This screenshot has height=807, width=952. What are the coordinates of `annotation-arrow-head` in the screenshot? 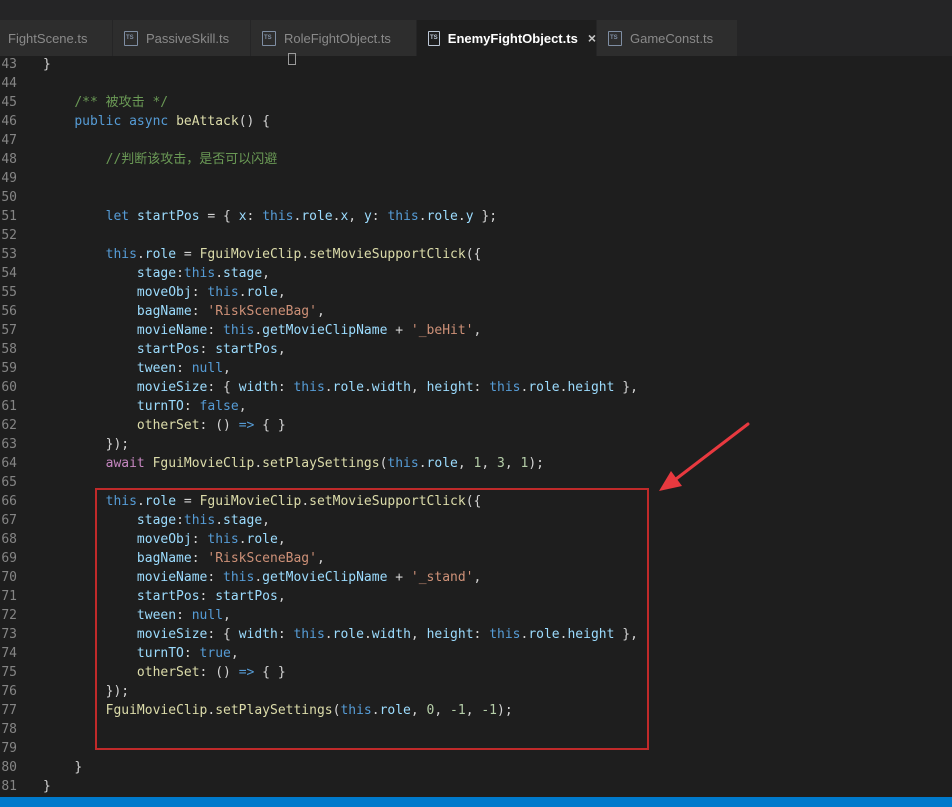 It's located at (670, 481).